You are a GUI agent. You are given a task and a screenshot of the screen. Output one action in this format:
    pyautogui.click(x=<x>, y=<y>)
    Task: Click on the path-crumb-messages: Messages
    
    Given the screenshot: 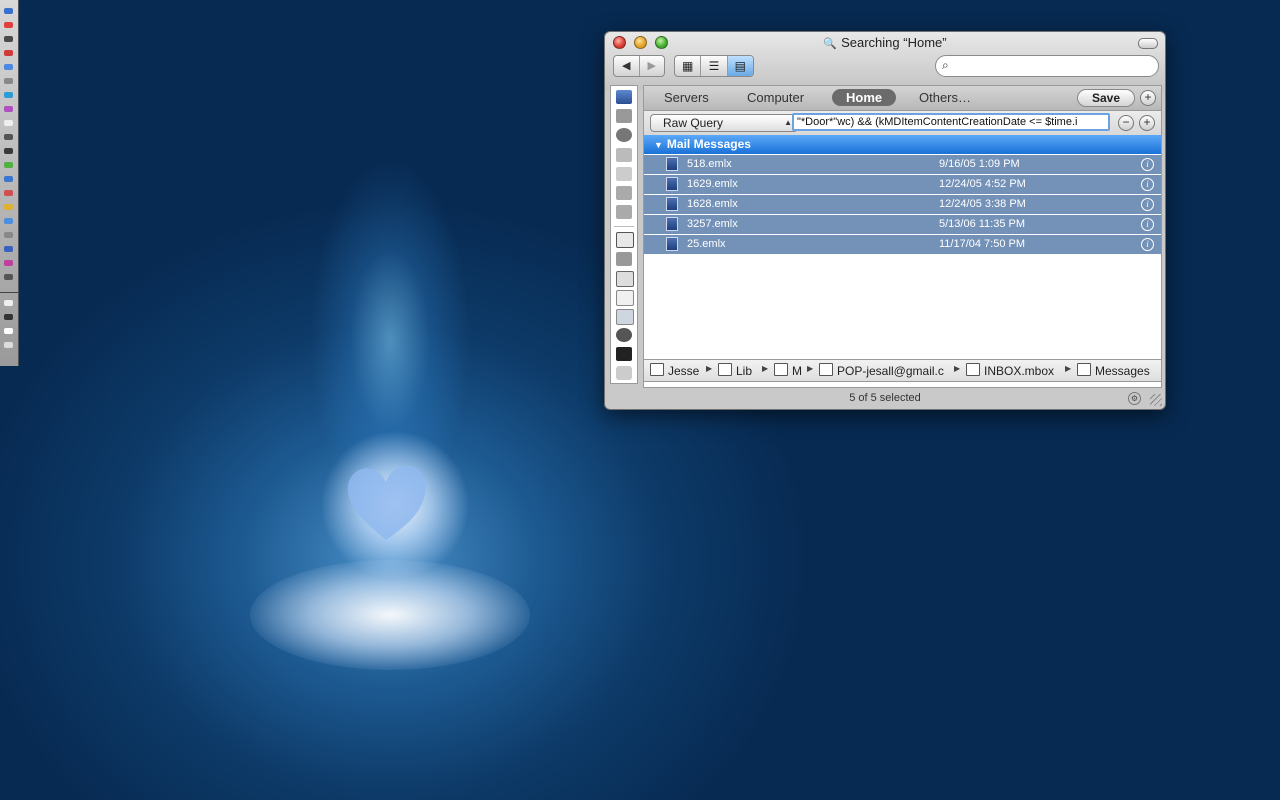 What is the action you would take?
    pyautogui.click(x=1113, y=370)
    